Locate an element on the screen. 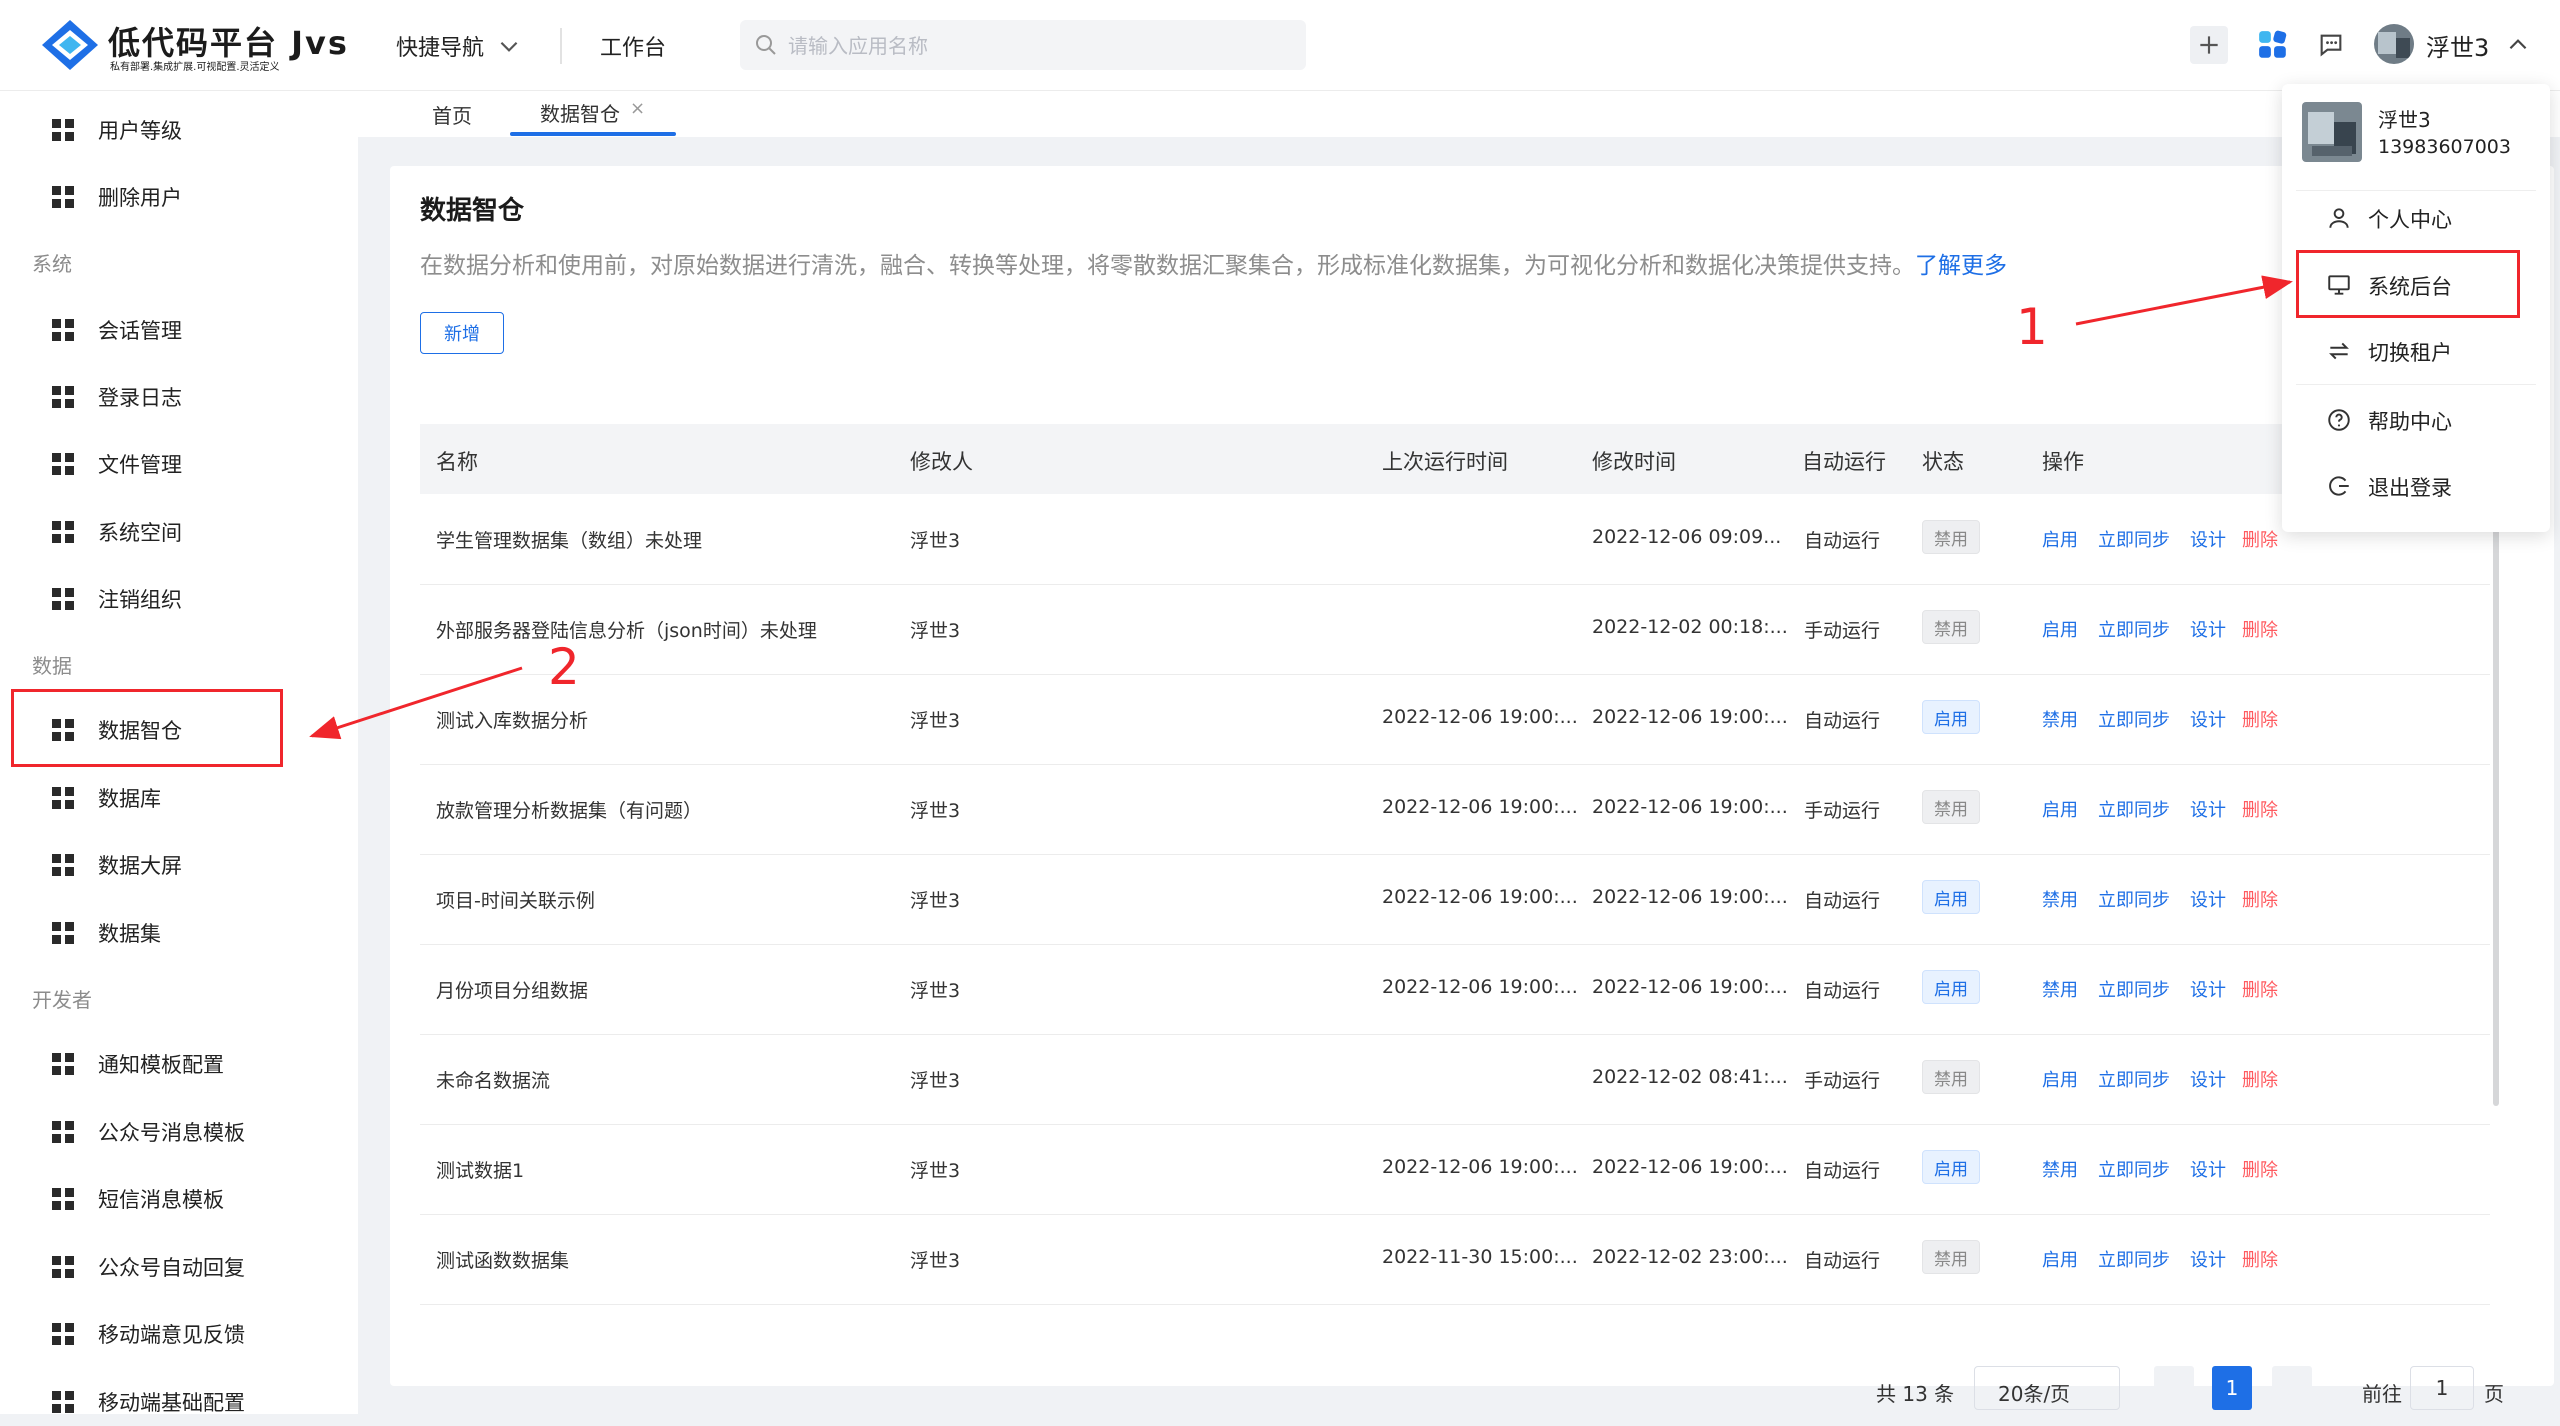 This screenshot has width=2560, height=1426. quick-nav-menu: 快捷导航 is located at coordinates (459, 46).